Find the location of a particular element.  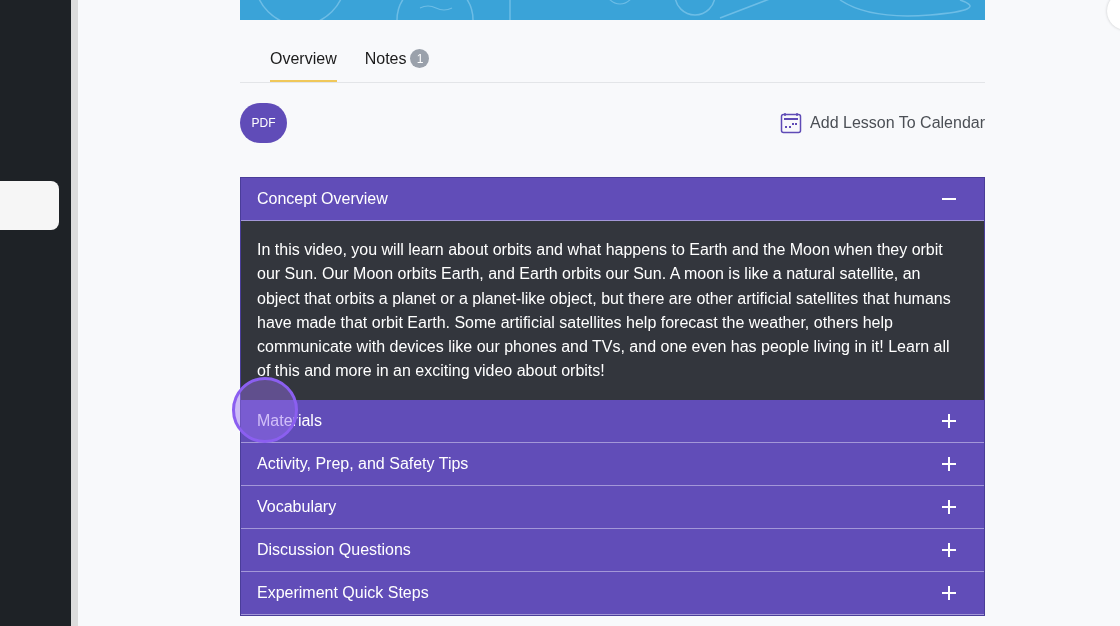

sidebar-item is located at coordinates (29, 205).